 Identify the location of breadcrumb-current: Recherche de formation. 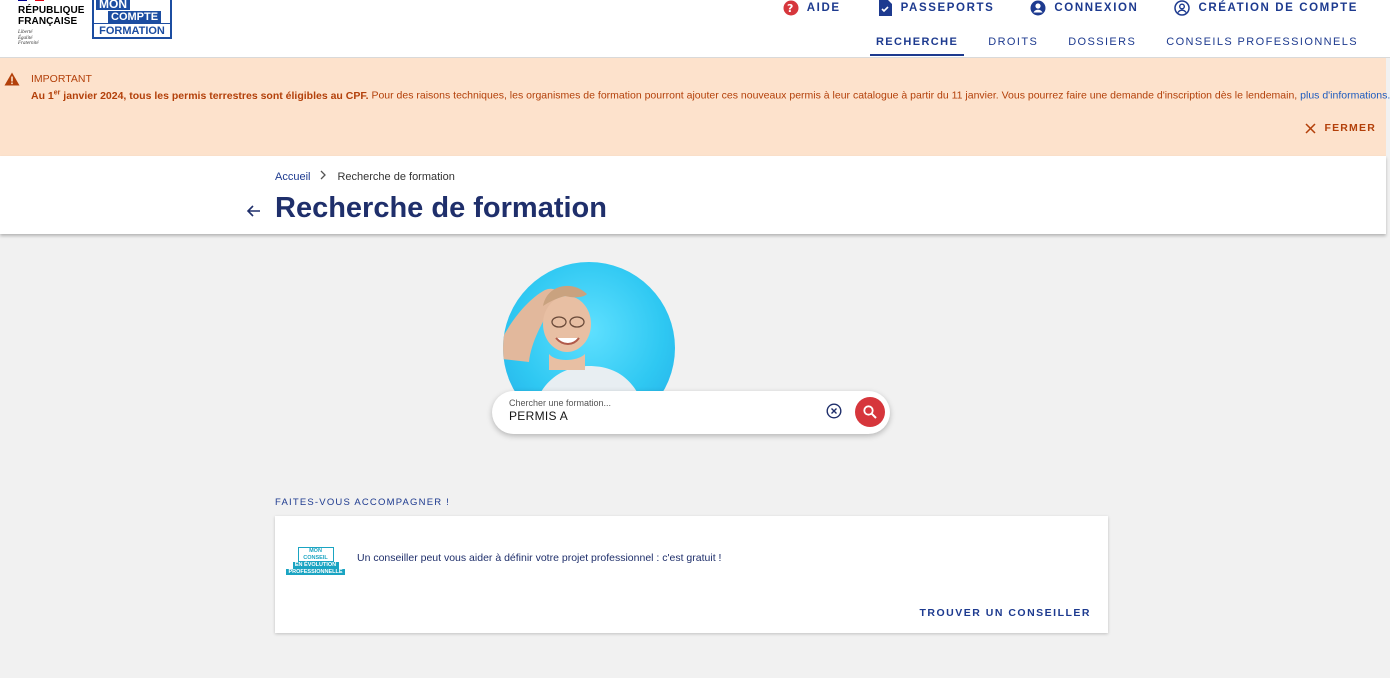
(396, 176).